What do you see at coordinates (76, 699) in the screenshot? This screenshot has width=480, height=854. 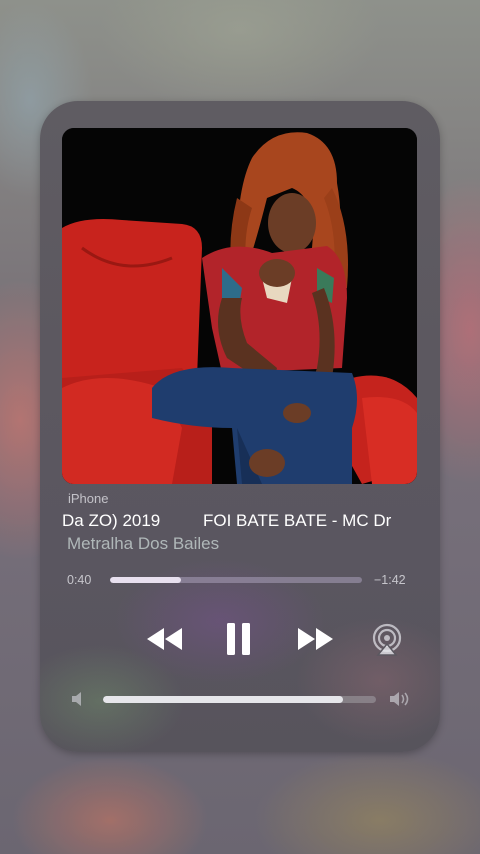 I see `speaker-low-icon` at bounding box center [76, 699].